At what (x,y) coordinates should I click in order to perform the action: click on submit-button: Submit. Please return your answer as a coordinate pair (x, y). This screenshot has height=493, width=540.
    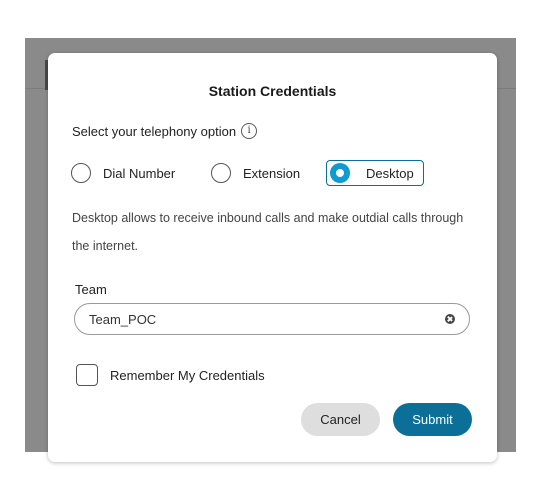
    Looking at the image, I should click on (432, 419).